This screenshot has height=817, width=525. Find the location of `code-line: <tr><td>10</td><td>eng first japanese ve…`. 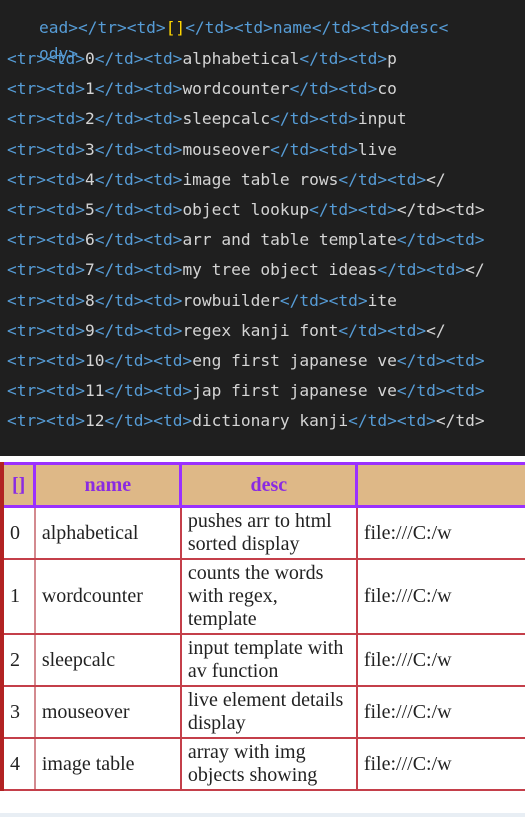

code-line: <tr><td>10</td><td>eng first japanese ve… is located at coordinates (246, 361).